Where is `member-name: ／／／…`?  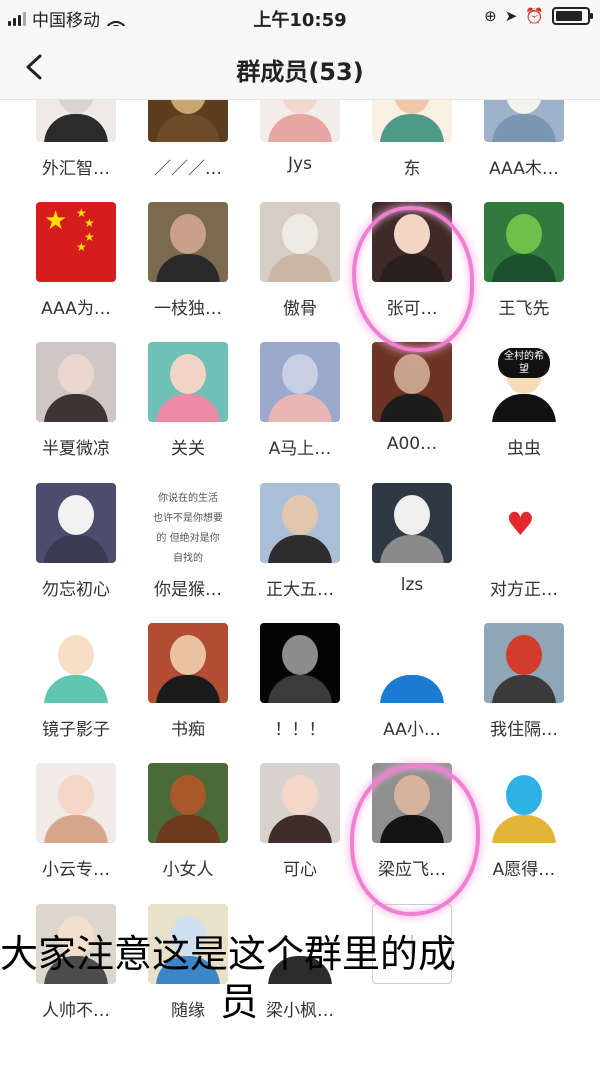 member-name: ／／／… is located at coordinates (188, 169).